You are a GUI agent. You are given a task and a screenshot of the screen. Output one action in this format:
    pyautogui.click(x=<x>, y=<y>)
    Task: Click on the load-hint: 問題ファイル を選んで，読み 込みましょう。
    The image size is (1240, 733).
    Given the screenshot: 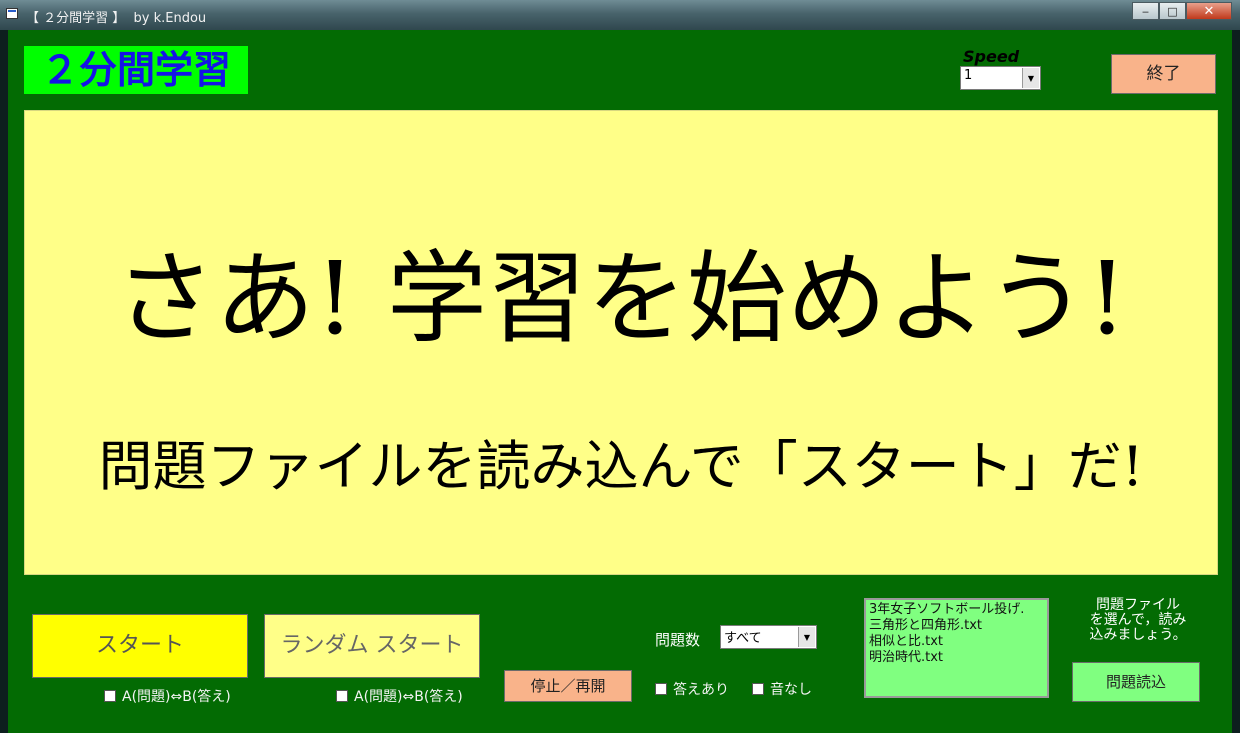 What is the action you would take?
    pyautogui.click(x=1138, y=620)
    